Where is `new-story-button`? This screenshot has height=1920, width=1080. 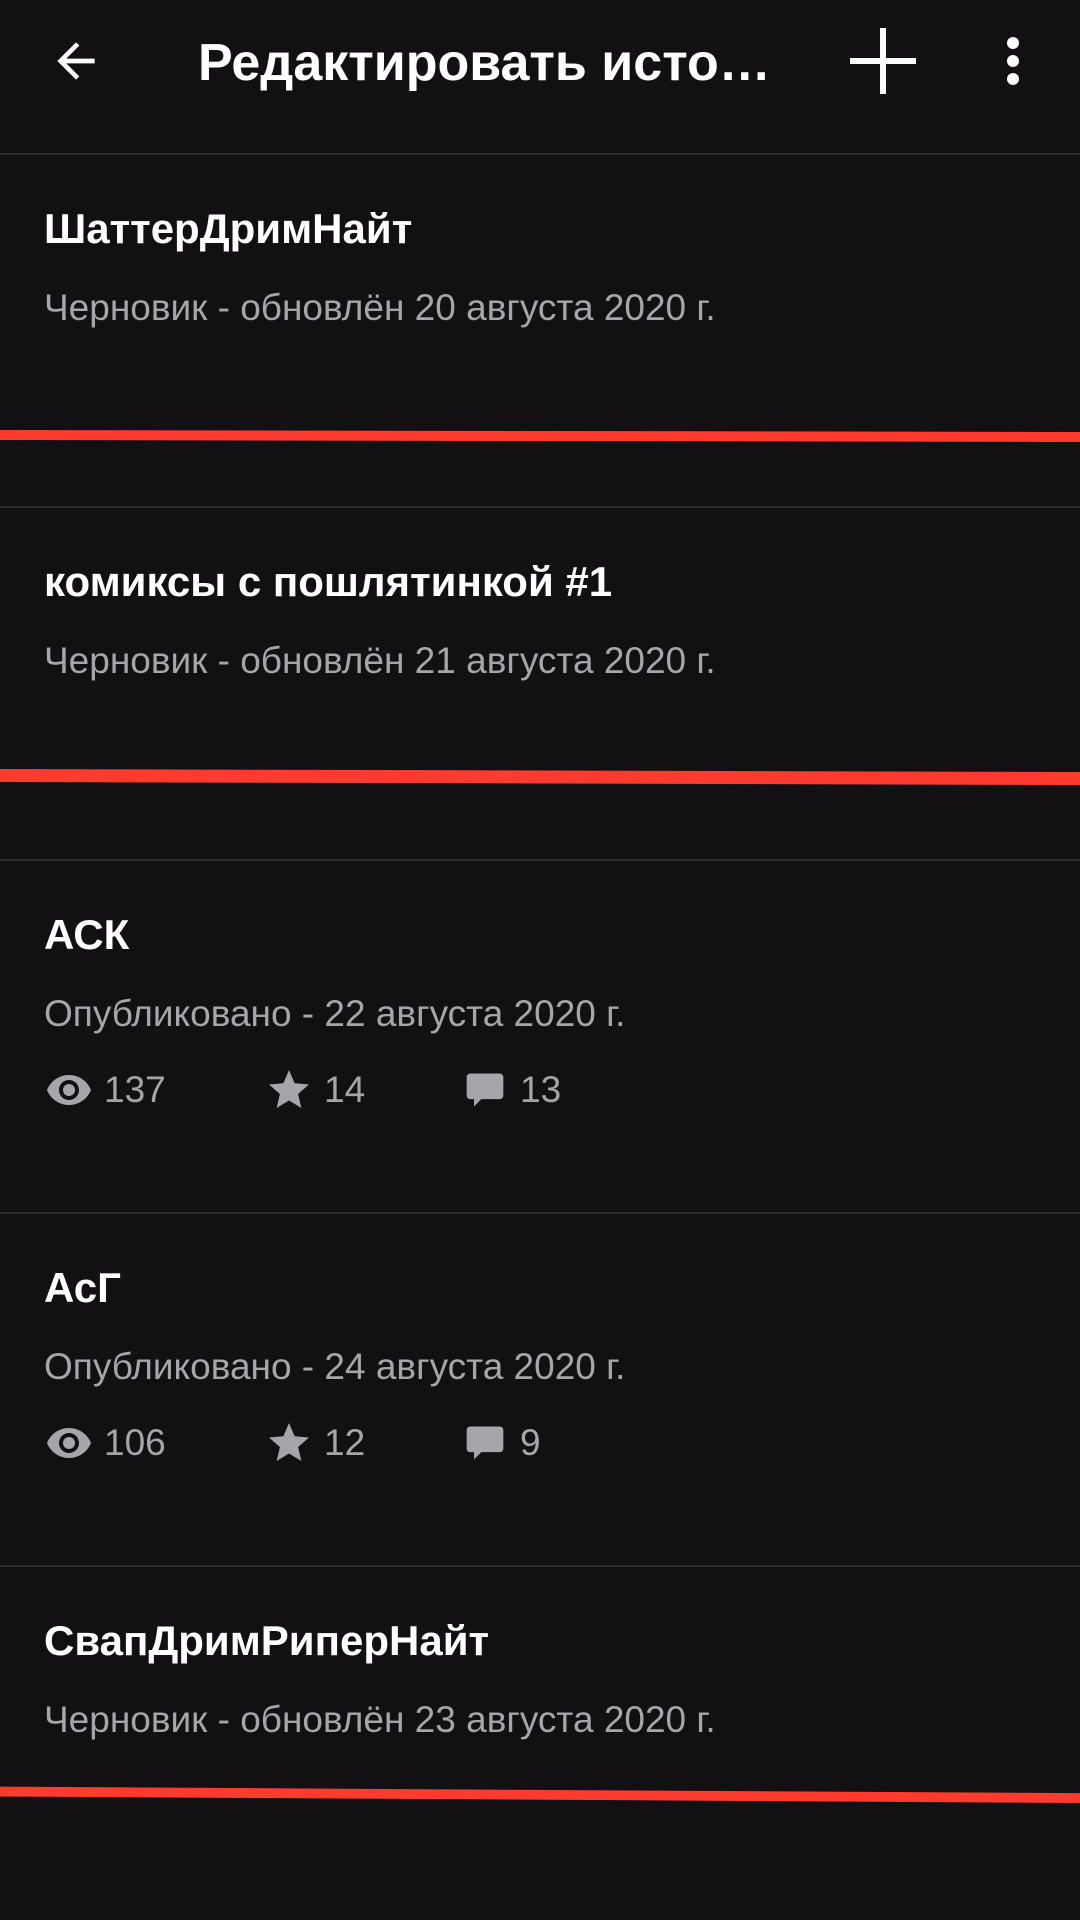
new-story-button is located at coordinates (883, 61).